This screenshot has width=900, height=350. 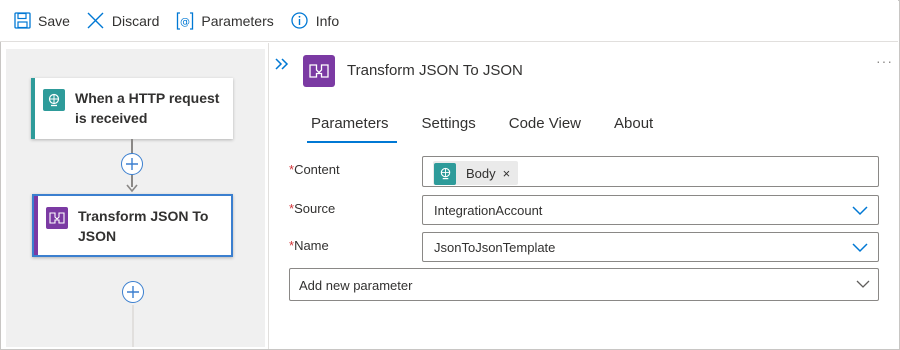 What do you see at coordinates (356, 285) in the screenshot?
I see `add-new-parameter-label: Add new parameter` at bounding box center [356, 285].